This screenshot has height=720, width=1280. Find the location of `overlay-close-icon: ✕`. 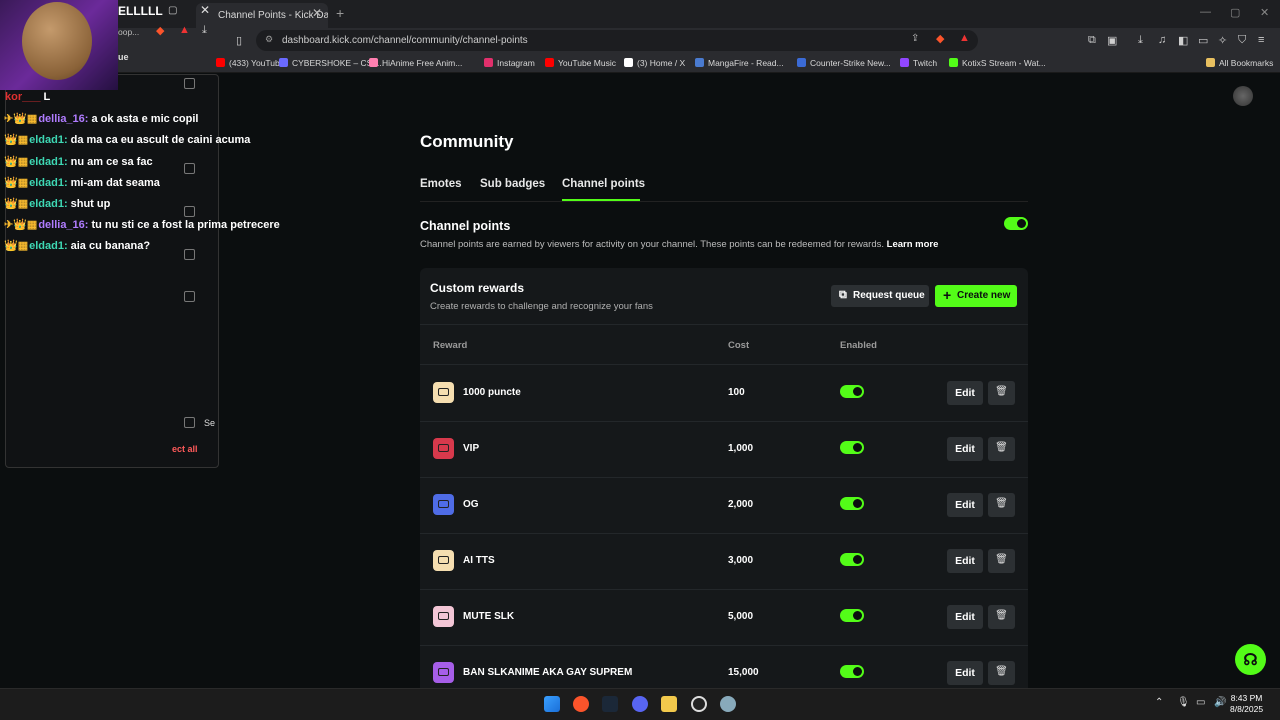

overlay-close-icon: ✕ is located at coordinates (205, 10).